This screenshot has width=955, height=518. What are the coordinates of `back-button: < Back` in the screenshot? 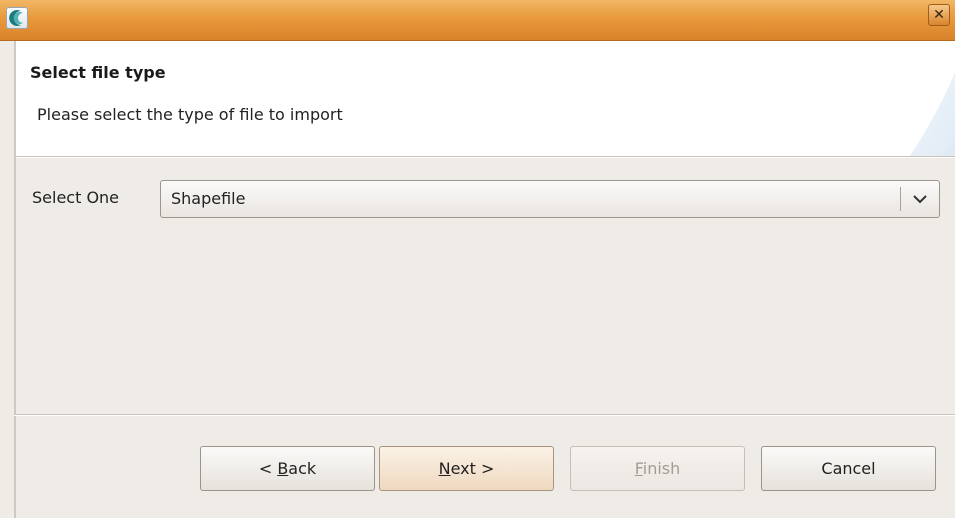 It's located at (287, 468).